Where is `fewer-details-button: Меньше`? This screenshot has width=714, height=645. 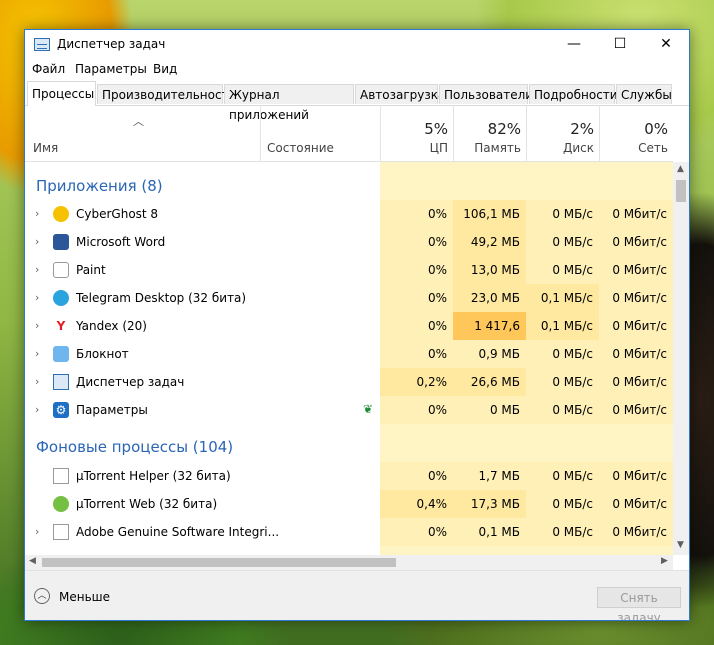
fewer-details-button: Меньше is located at coordinates (84, 597).